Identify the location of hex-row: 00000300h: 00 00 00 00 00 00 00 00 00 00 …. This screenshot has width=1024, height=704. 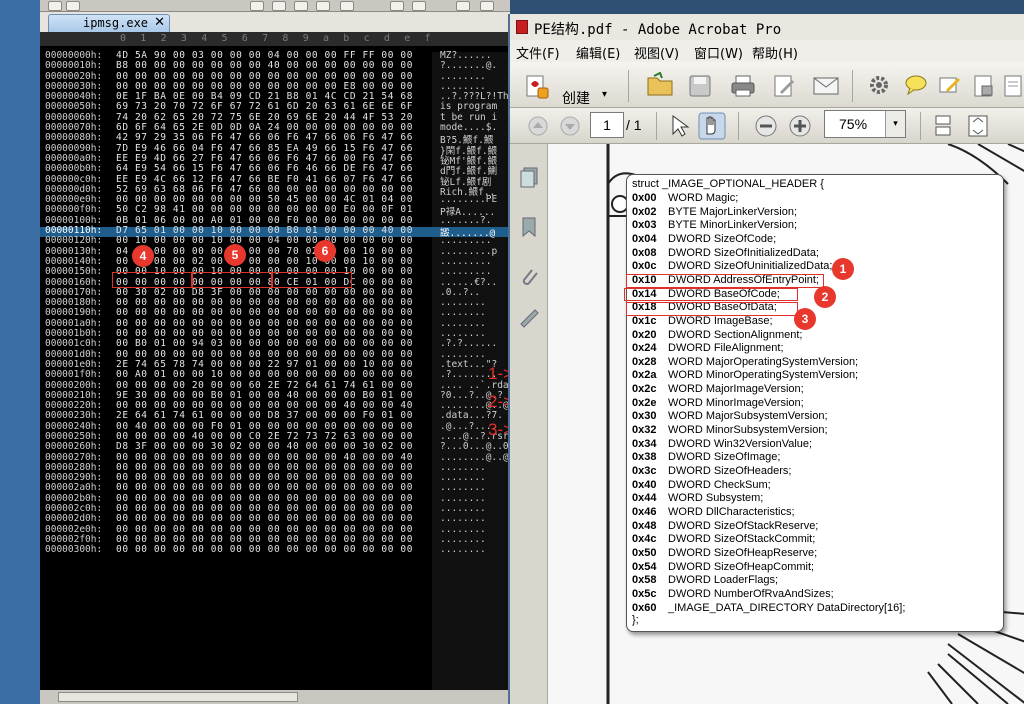
(275, 550).